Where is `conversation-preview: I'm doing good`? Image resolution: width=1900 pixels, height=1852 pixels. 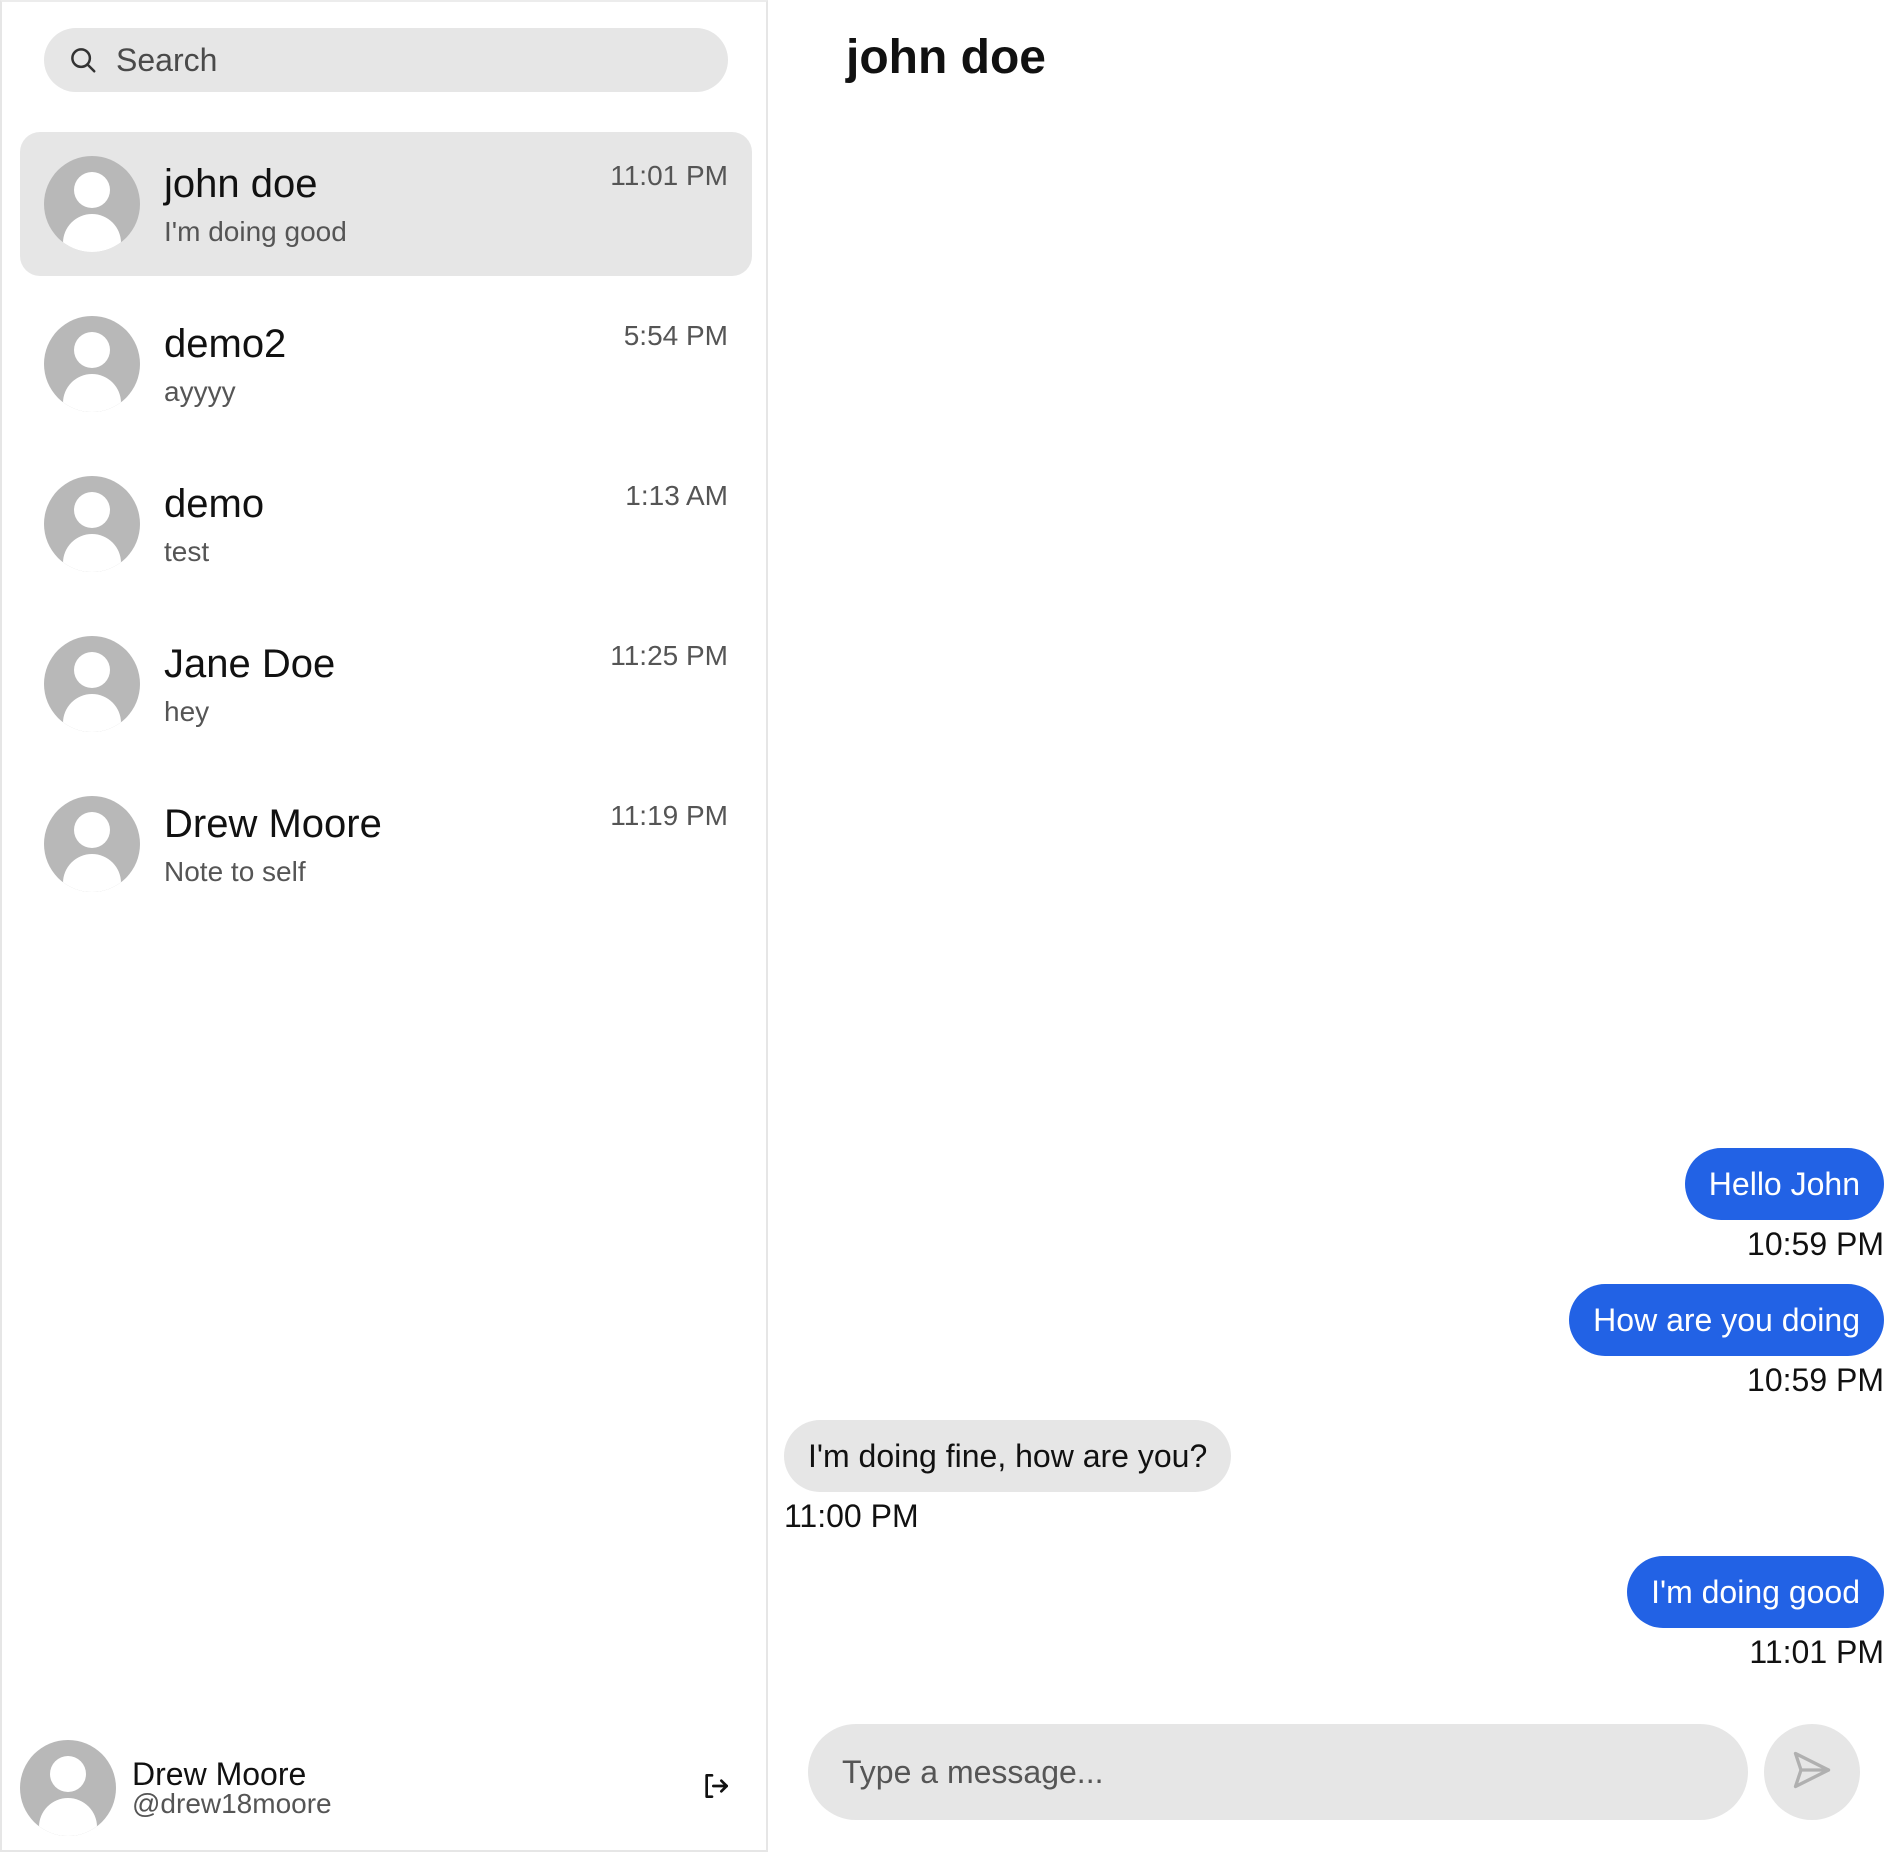
conversation-preview: I'm doing good is located at coordinates (255, 231).